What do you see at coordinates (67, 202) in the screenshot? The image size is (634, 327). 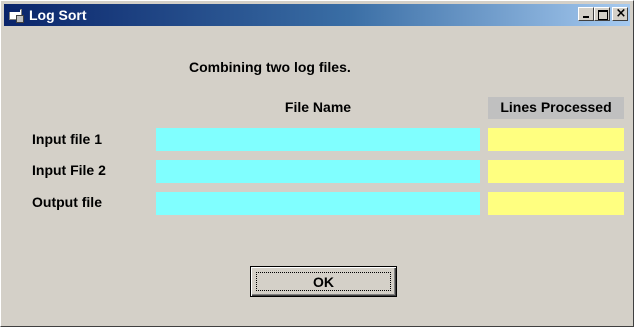 I see `output-file-label: Output file` at bounding box center [67, 202].